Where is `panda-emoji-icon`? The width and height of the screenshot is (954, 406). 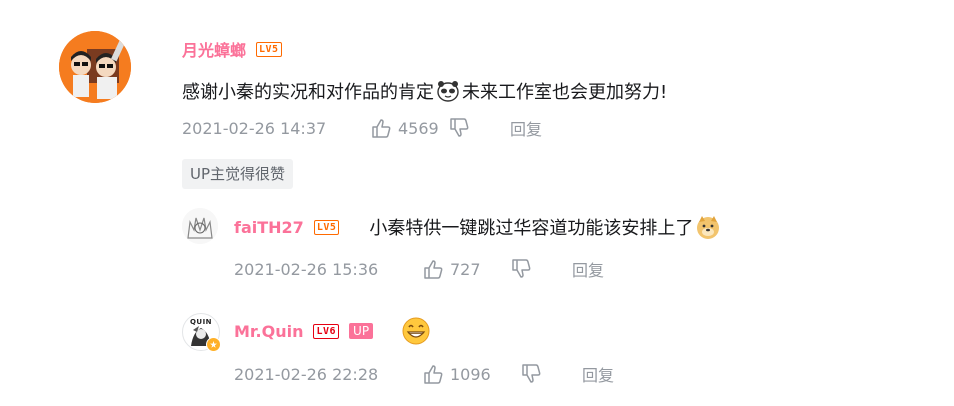 panda-emoji-icon is located at coordinates (448, 91).